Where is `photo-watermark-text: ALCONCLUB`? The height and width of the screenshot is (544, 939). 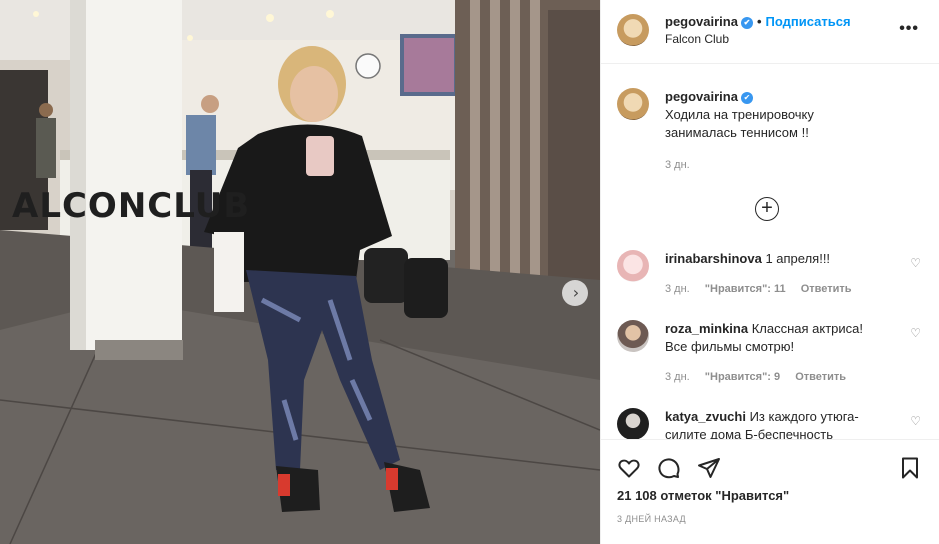 photo-watermark-text: ALCONCLUB is located at coordinates (131, 206).